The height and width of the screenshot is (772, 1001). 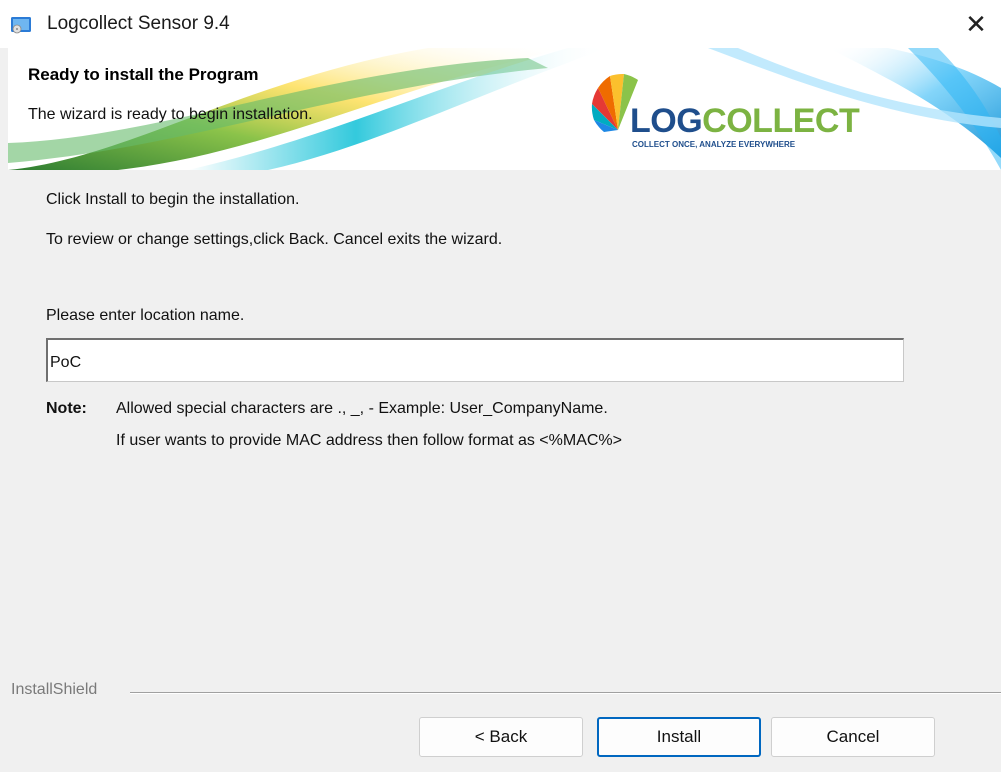 What do you see at coordinates (781, 121) in the screenshot?
I see `logo-text-collect: COLLECT` at bounding box center [781, 121].